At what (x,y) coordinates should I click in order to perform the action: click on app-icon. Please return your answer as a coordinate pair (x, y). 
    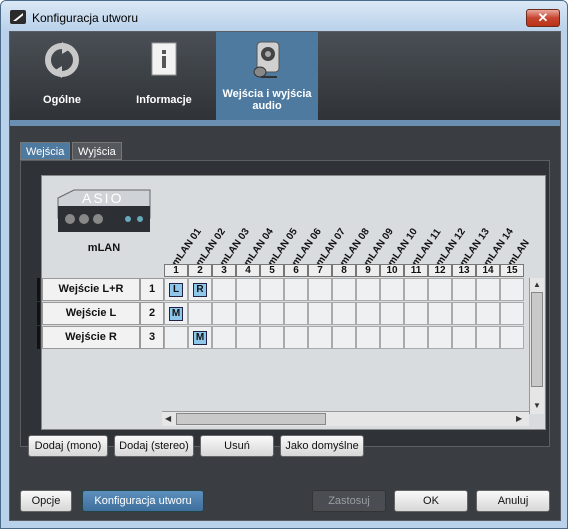
    Looking at the image, I should click on (18, 17).